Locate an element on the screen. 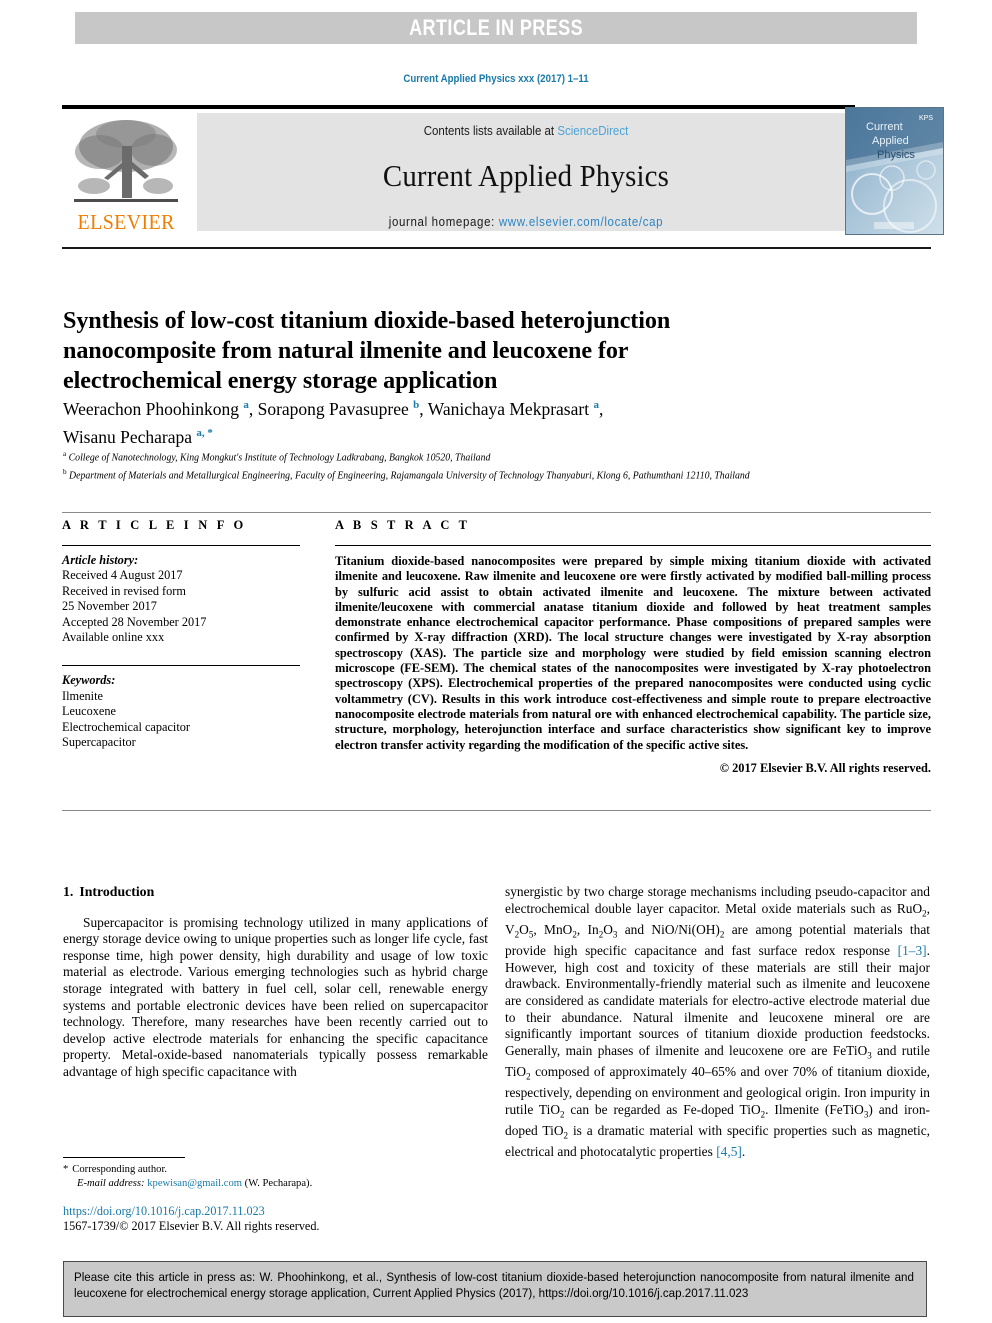 The width and height of the screenshot is (992, 1323). affiliation-mark: a is located at coordinates (65, 453).